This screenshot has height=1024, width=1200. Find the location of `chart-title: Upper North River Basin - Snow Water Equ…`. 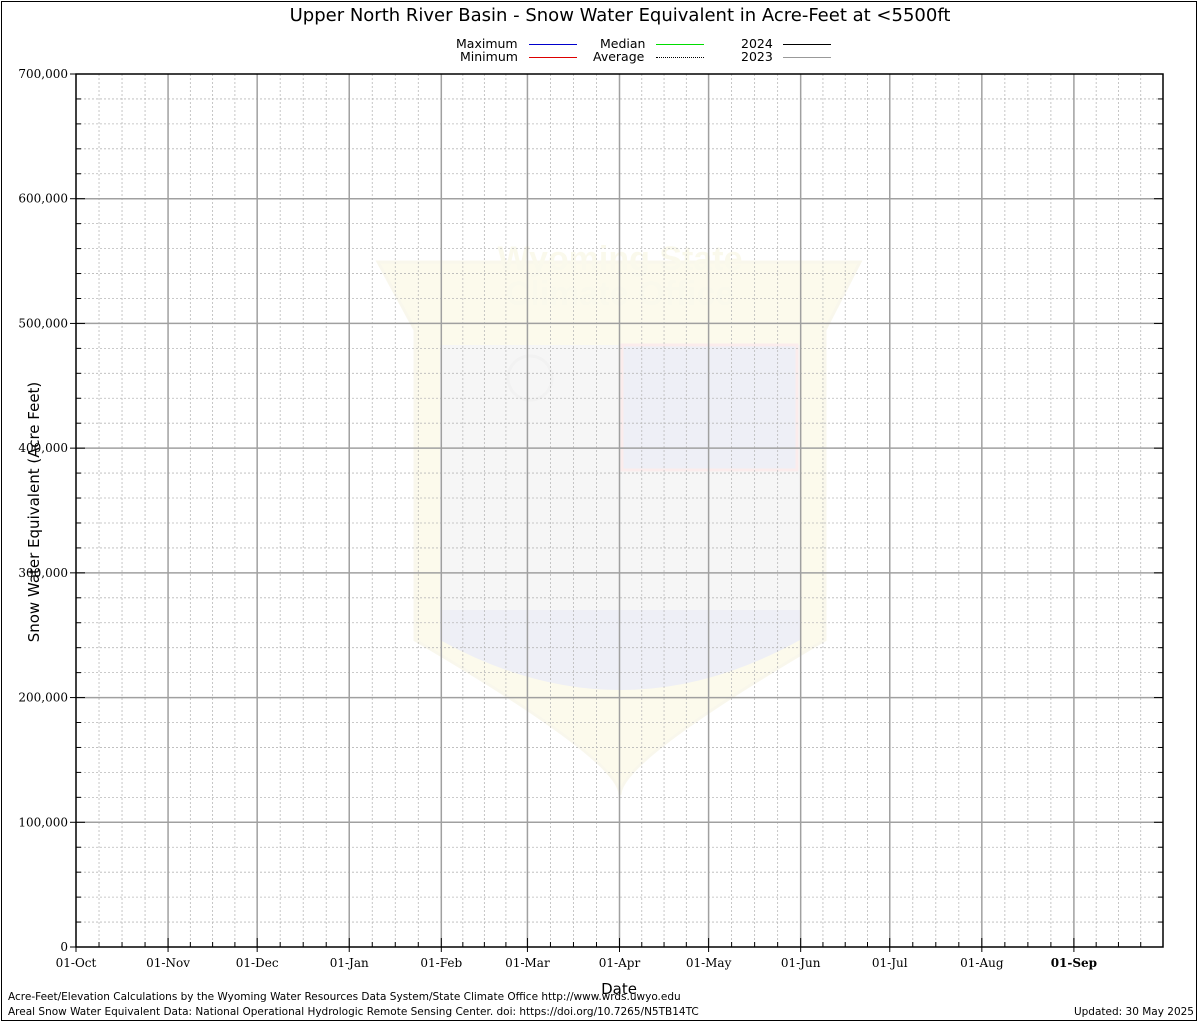

chart-title: Upper North River Basin - Snow Water Equ… is located at coordinates (620, 15).